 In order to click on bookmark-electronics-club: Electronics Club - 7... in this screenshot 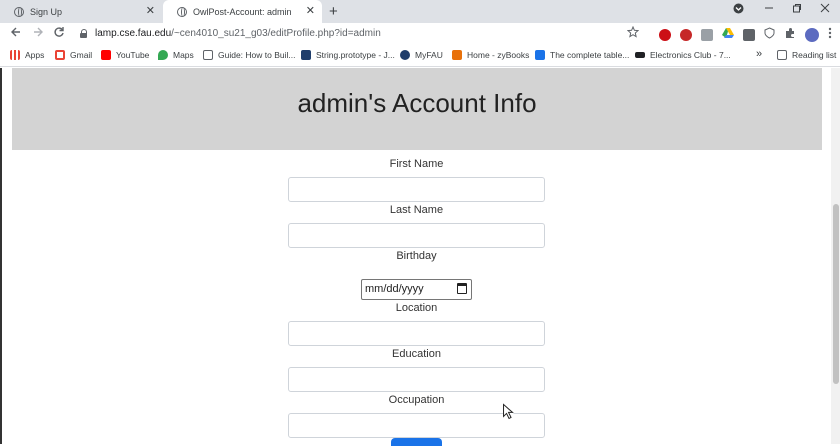, I will do `click(683, 55)`.